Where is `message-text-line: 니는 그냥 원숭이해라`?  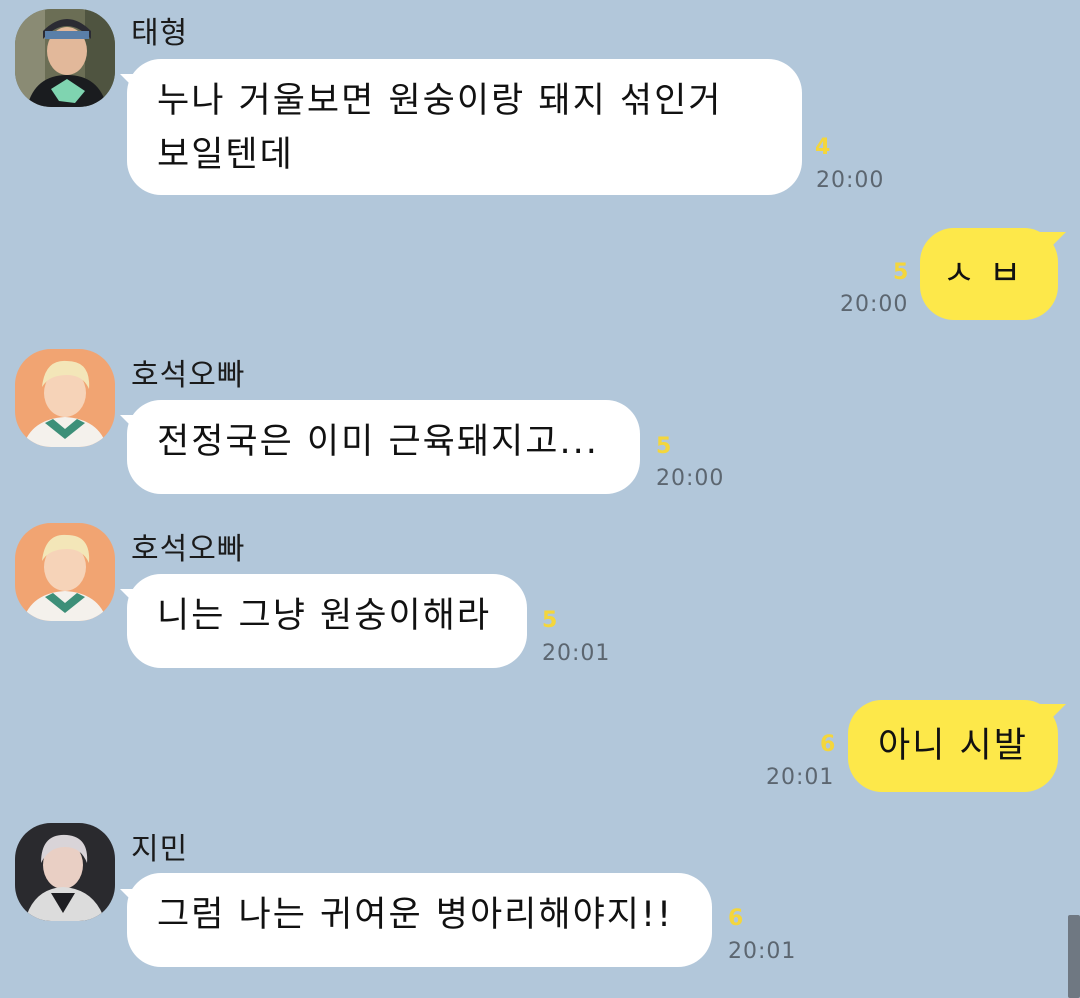
message-text-line: 니는 그냥 원숭이해라 is located at coordinates (324, 616).